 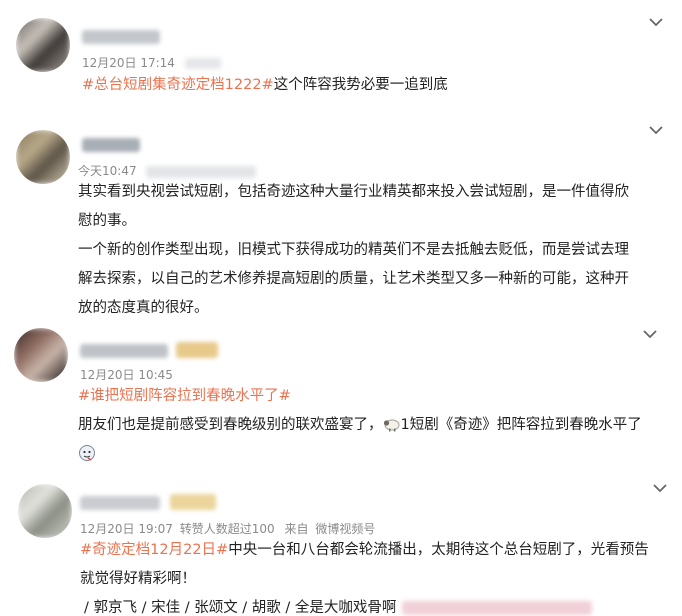 I want to click on timestamp-text: 今天10:47, so click(x=107, y=171).